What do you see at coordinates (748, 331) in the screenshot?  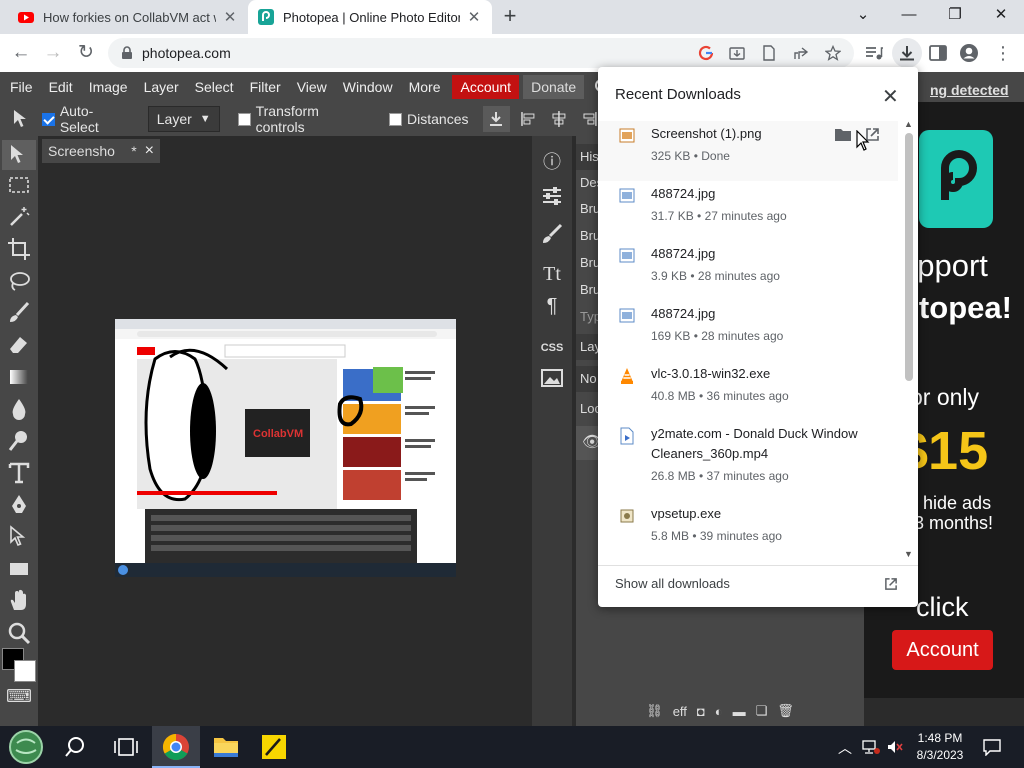 I see `download-item: 488724.jpg 169 KB • 28 minutes ago` at bounding box center [748, 331].